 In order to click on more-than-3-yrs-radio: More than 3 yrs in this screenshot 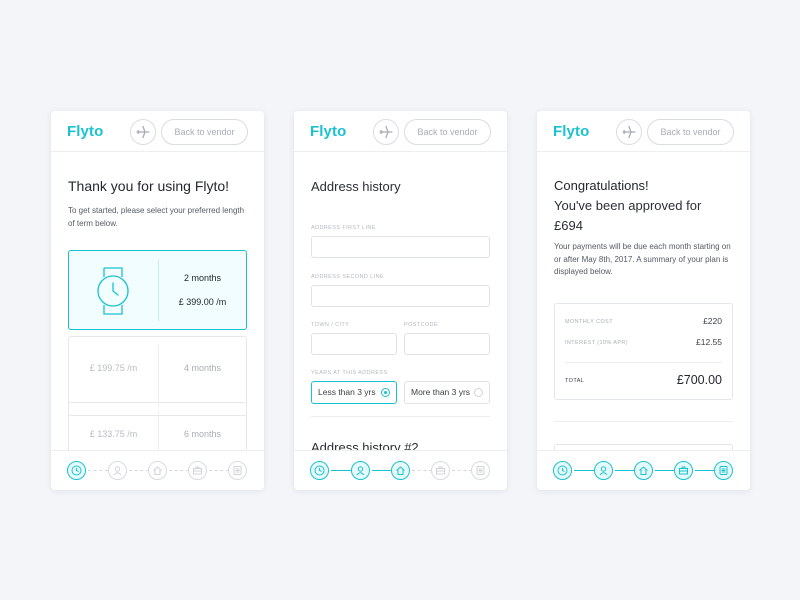, I will do `click(447, 392)`.